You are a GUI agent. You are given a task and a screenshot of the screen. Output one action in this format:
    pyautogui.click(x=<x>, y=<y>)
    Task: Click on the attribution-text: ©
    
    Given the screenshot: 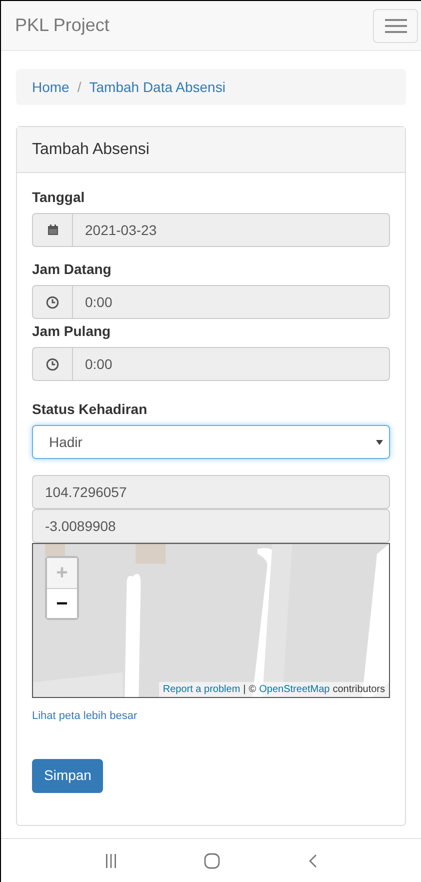 What is the action you would take?
    pyautogui.click(x=252, y=690)
    